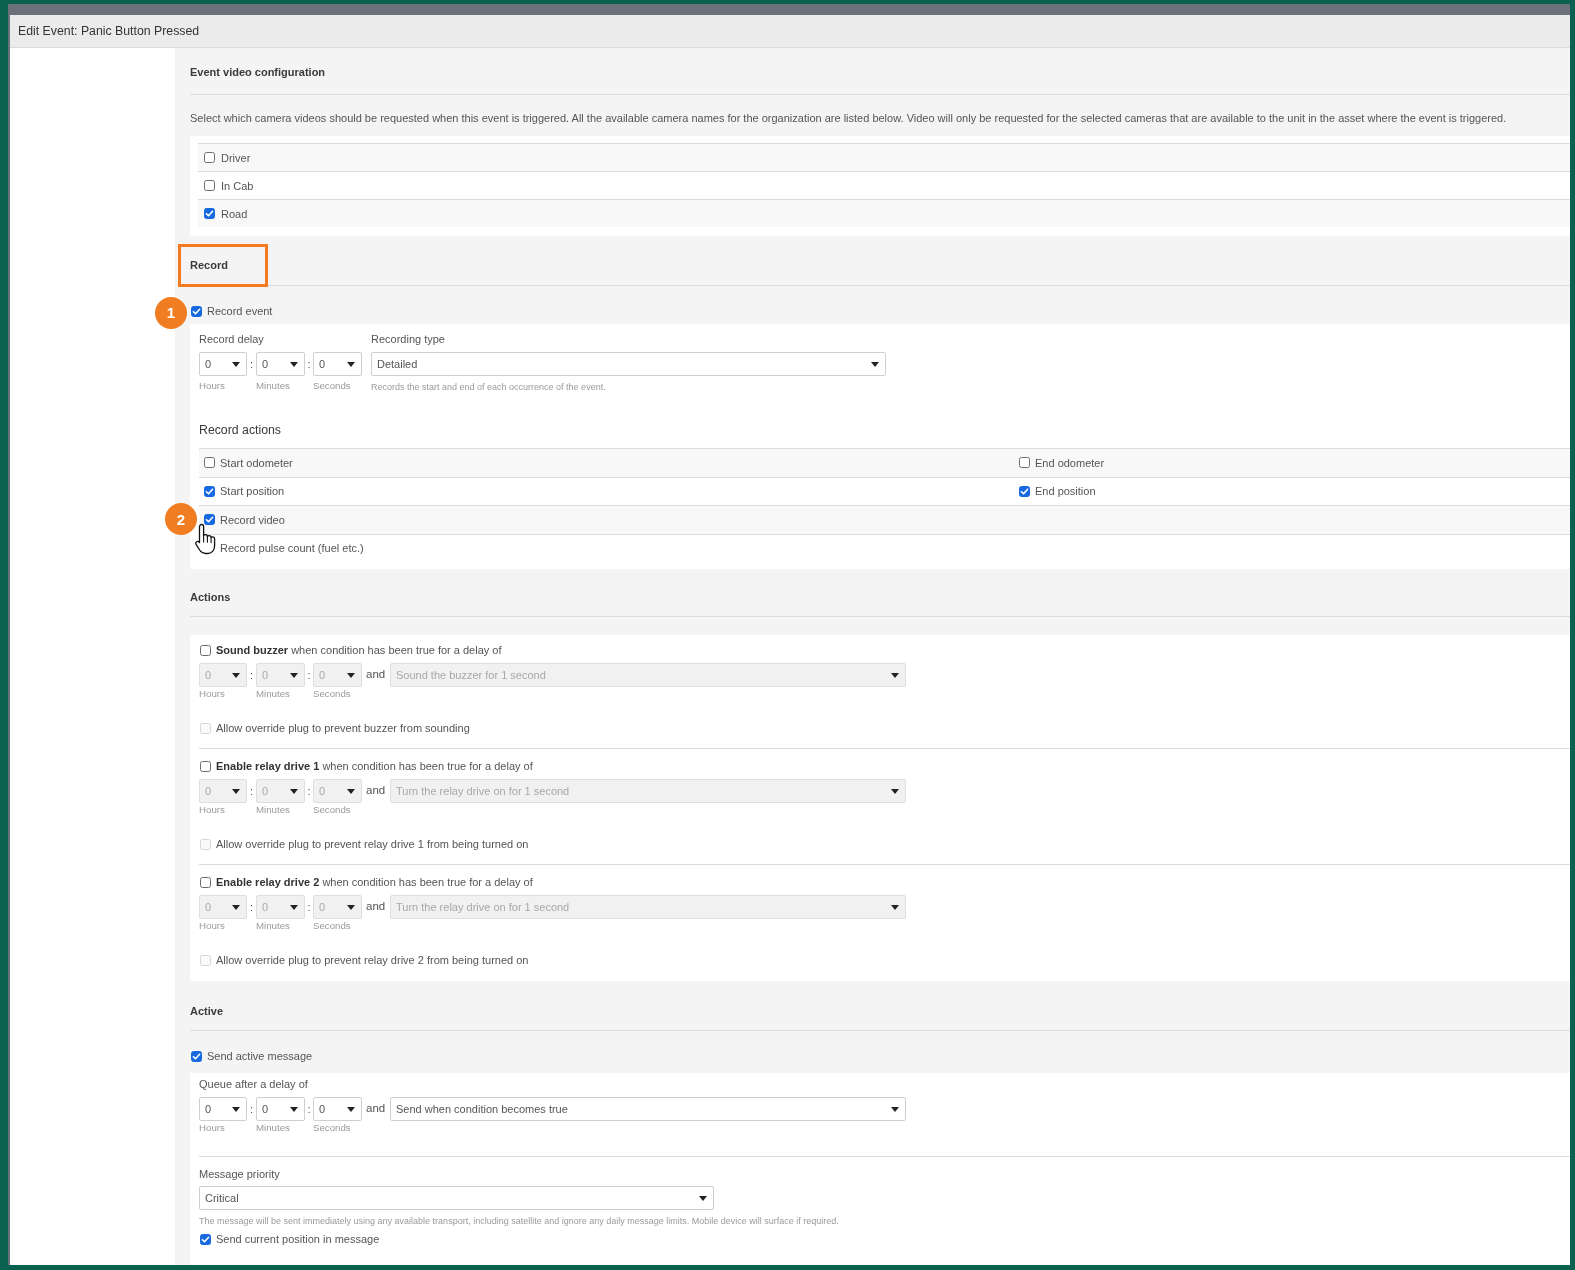  Describe the element at coordinates (252, 520) in the screenshot. I see `checkbox-label: Record video` at that location.